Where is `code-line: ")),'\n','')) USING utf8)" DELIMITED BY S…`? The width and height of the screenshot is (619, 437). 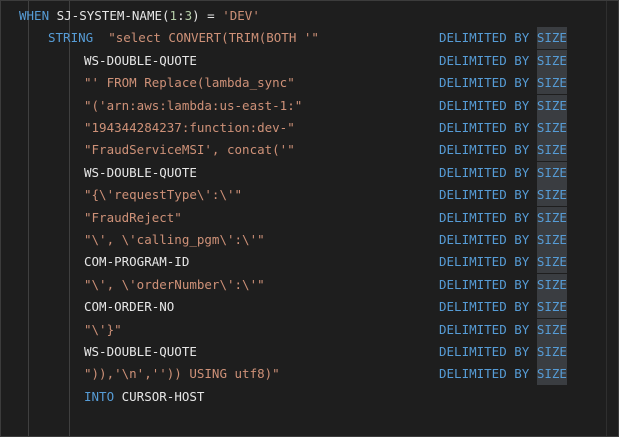 code-line: ")),'\n','')) USING utf8)" DELIMITED BY S… is located at coordinates (309, 374).